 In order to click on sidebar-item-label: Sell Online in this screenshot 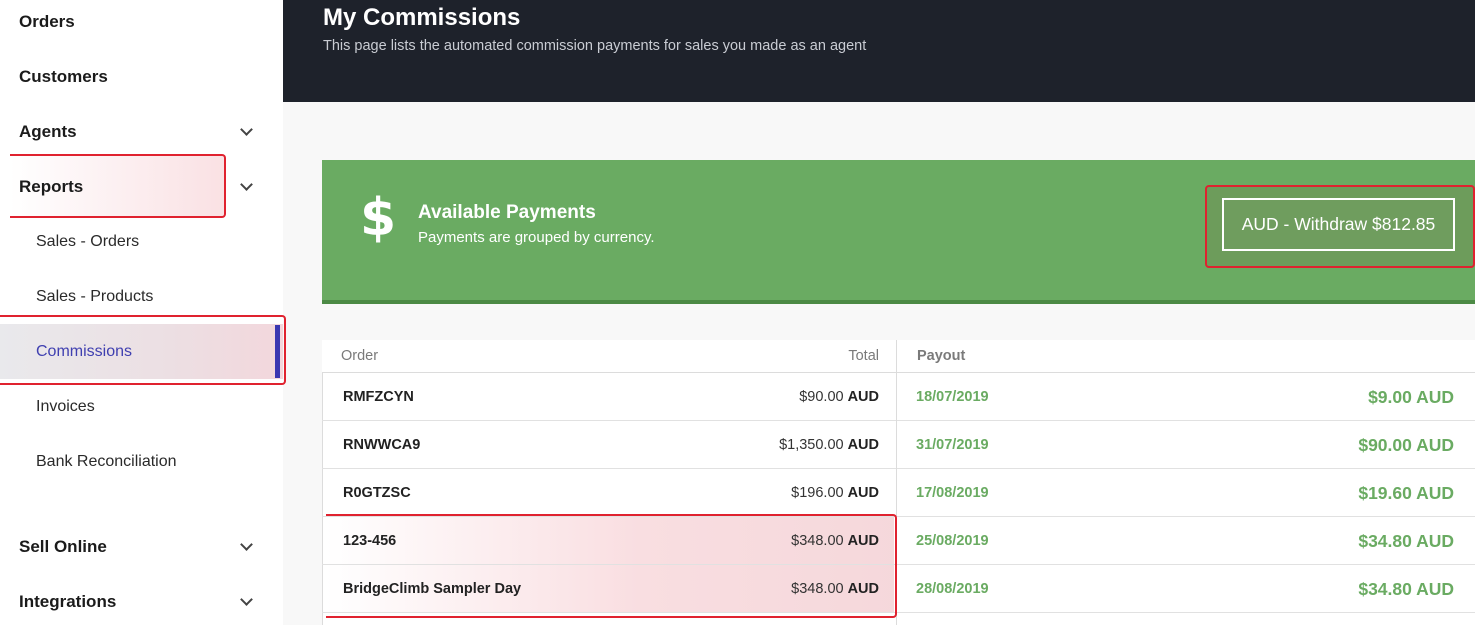, I will do `click(63, 546)`.